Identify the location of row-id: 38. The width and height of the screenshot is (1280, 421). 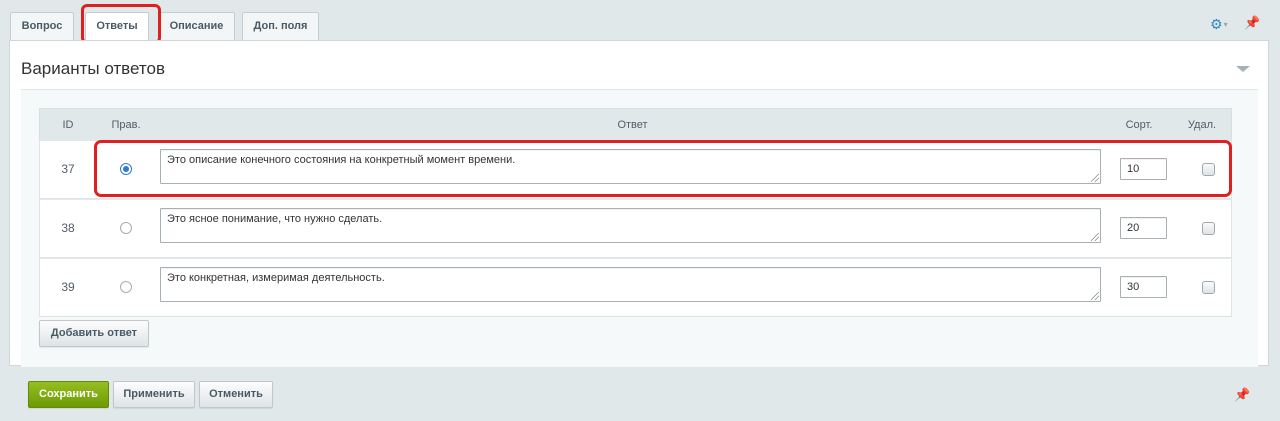
(68, 228).